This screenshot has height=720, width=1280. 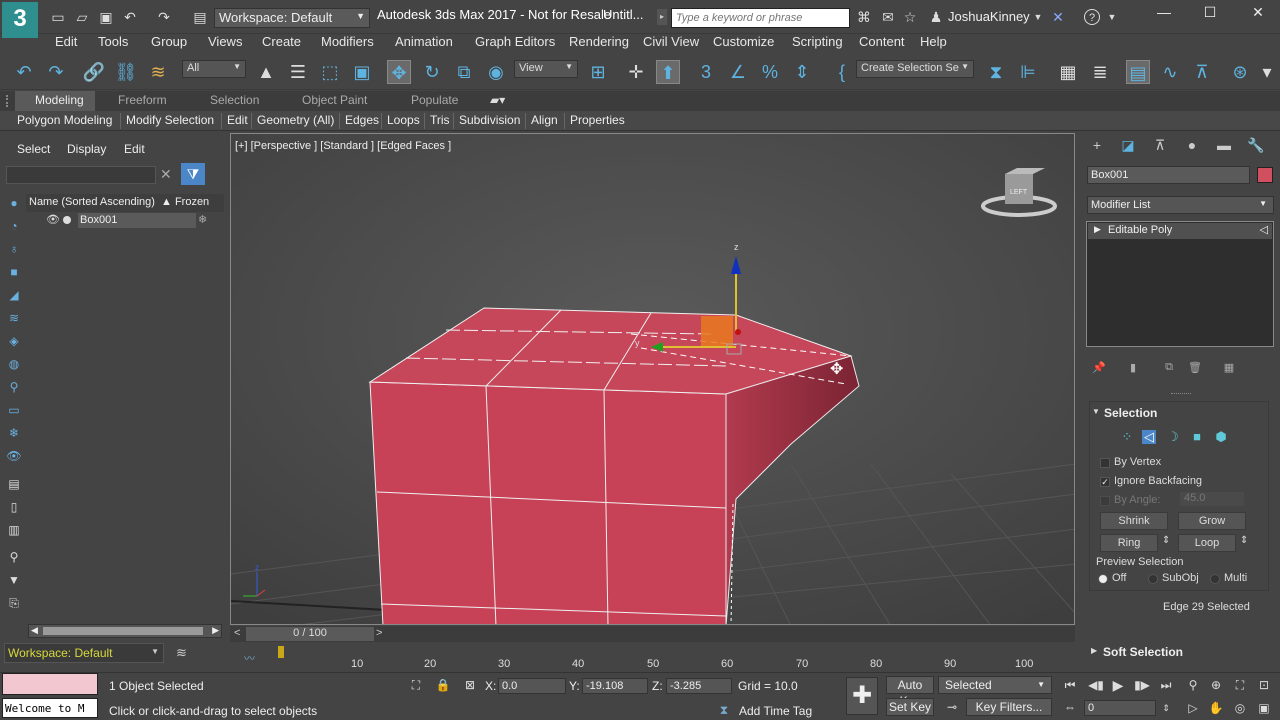 I want to click on favorites-star-icon: ☆, so click(x=910, y=17).